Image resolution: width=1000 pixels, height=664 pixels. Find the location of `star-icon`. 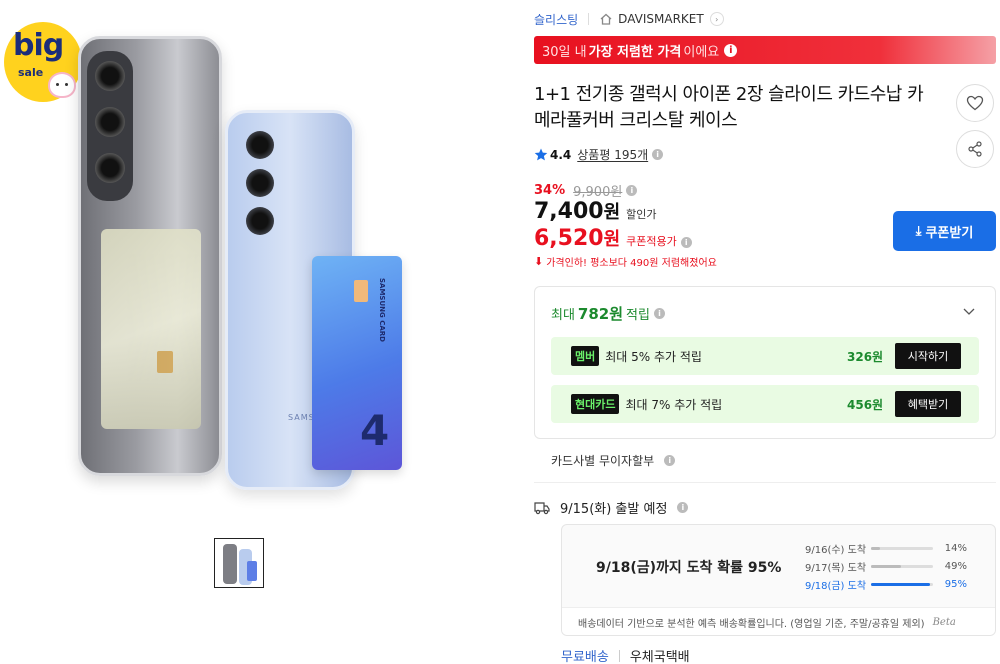

star-icon is located at coordinates (541, 154).